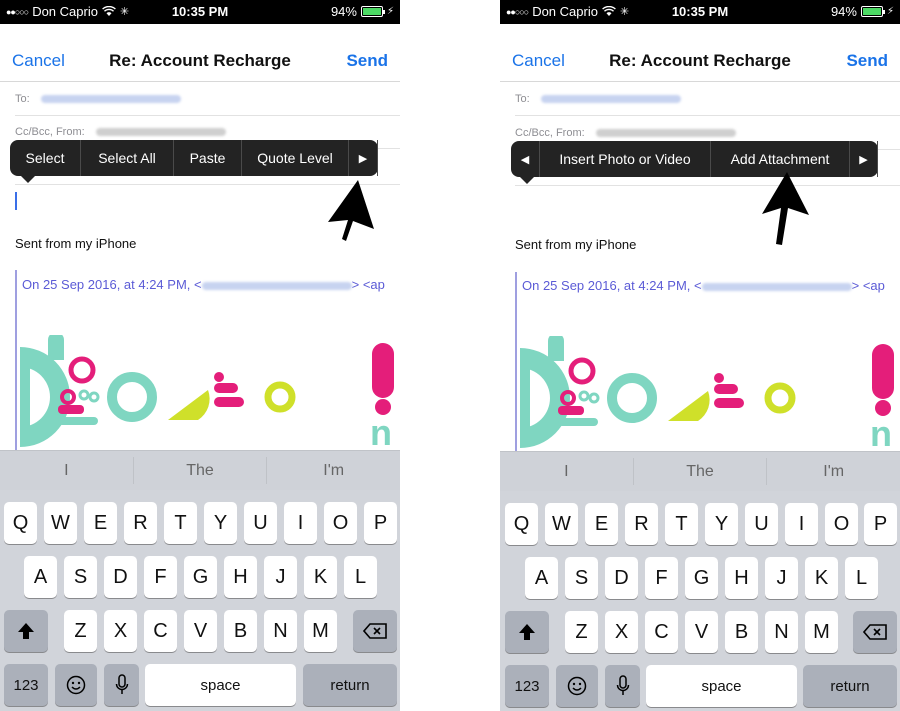 The height and width of the screenshot is (711, 900). What do you see at coordinates (22, 99) in the screenshot?
I see `to-label: To:` at bounding box center [22, 99].